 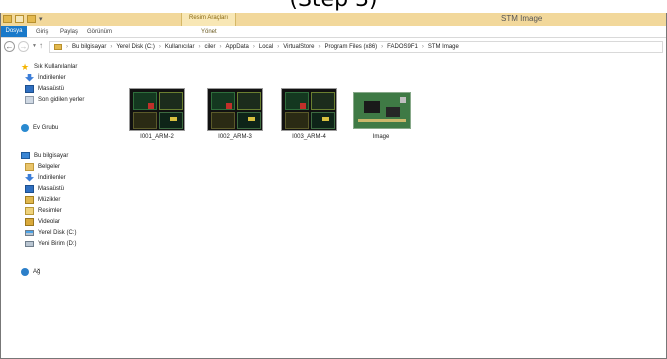 I want to click on star-icon: ★, so click(x=25, y=66).